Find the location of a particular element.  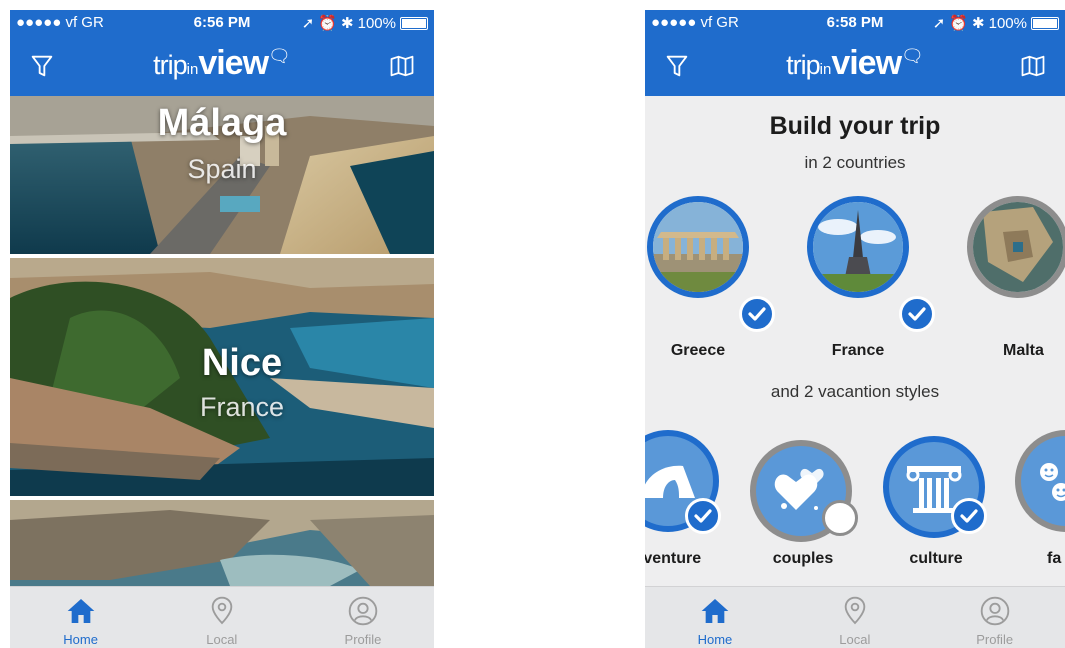

greece-photo is located at coordinates (698, 247).